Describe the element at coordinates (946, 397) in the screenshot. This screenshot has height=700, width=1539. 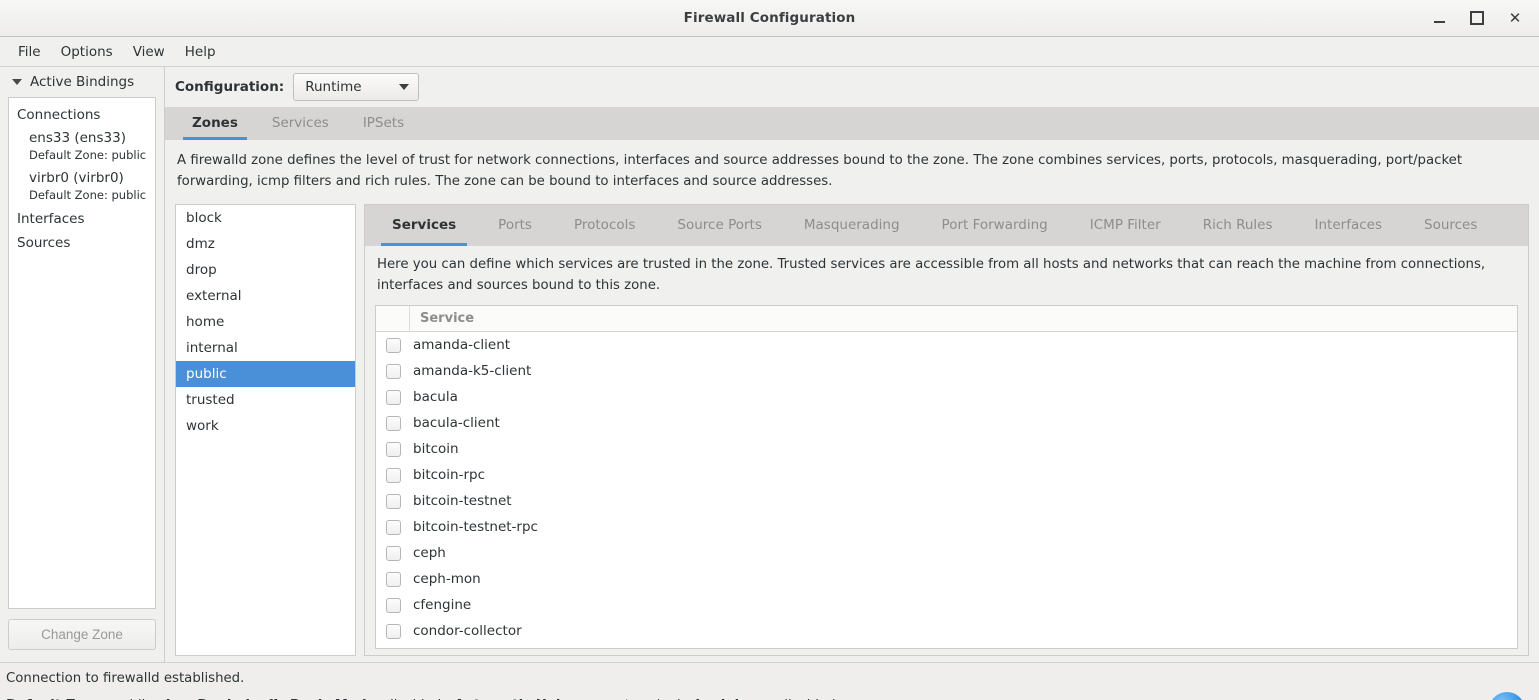
I see `table-row: bacula` at that location.